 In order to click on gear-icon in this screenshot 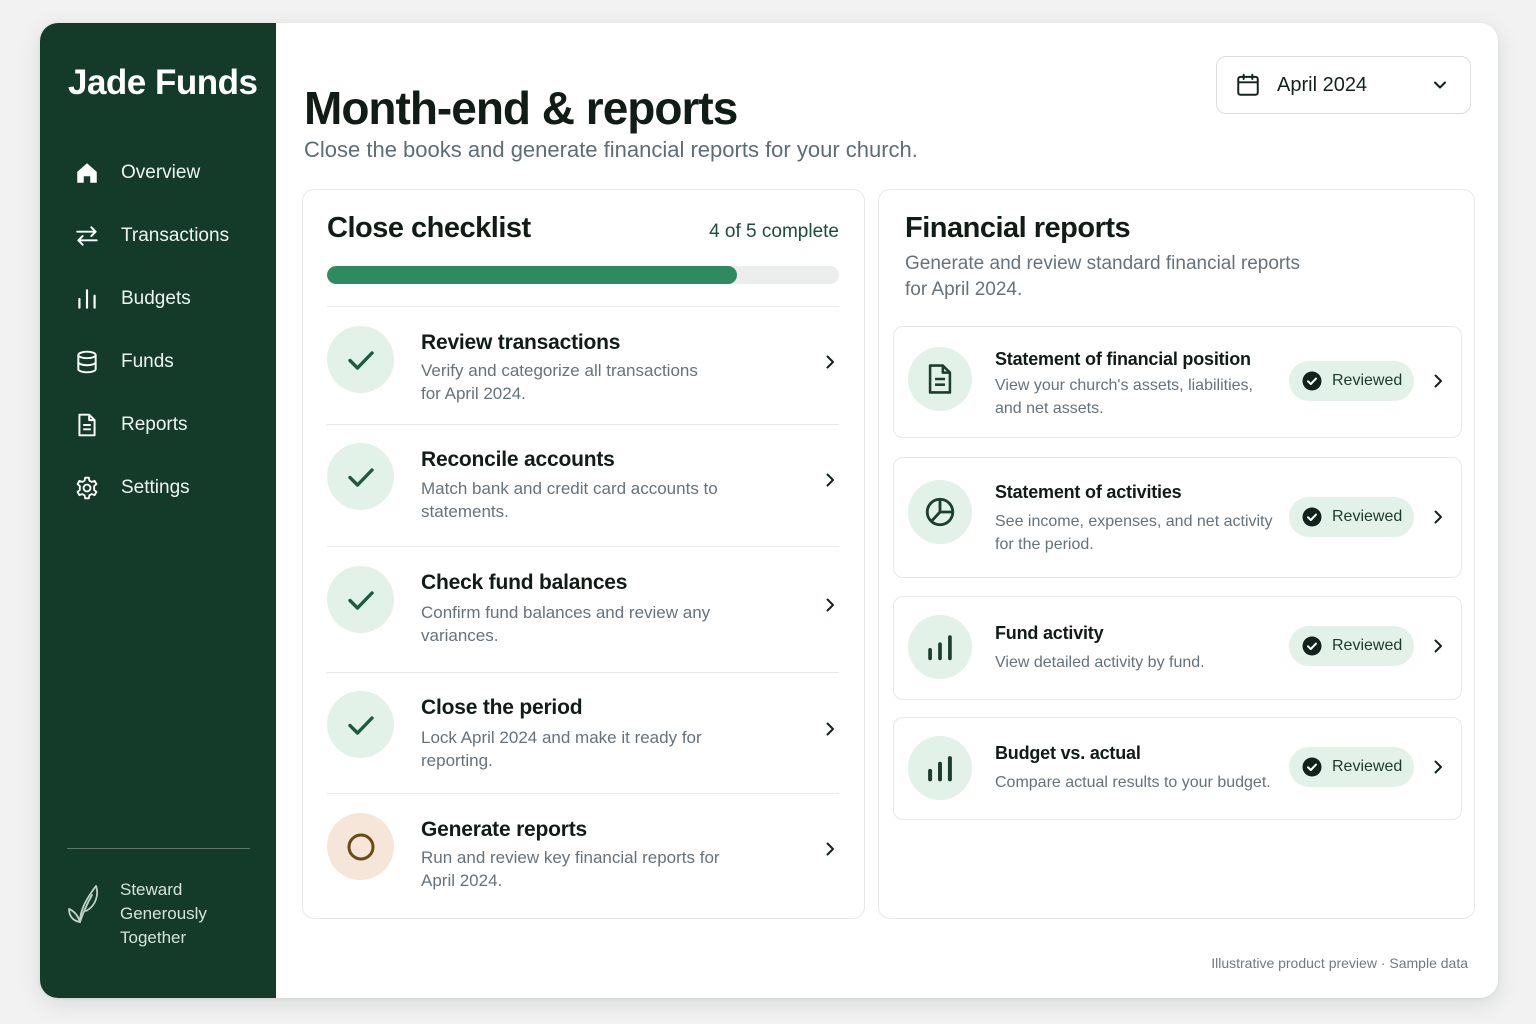, I will do `click(87, 488)`.